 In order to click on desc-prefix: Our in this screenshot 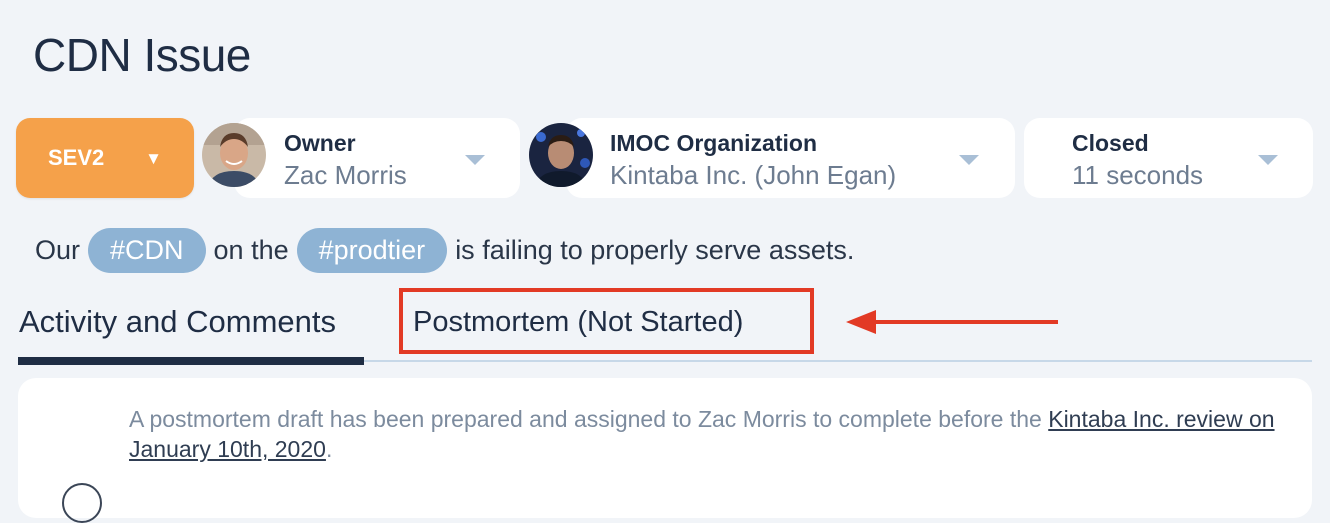, I will do `click(58, 250)`.